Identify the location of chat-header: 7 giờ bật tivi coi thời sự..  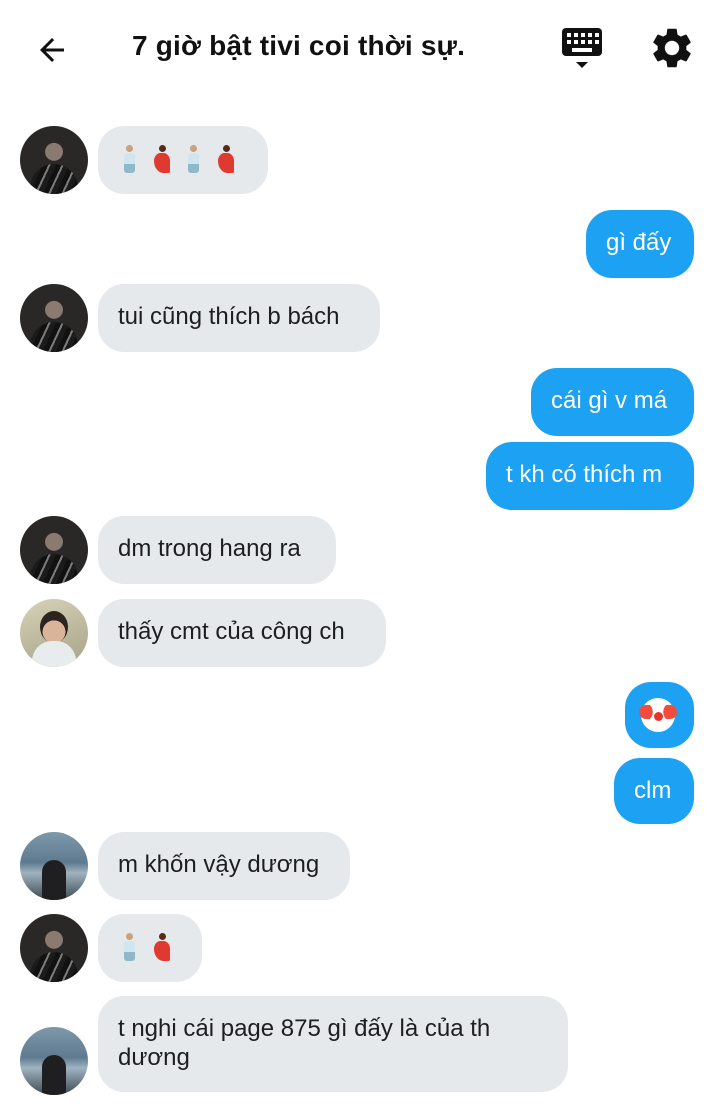
(356, 48).